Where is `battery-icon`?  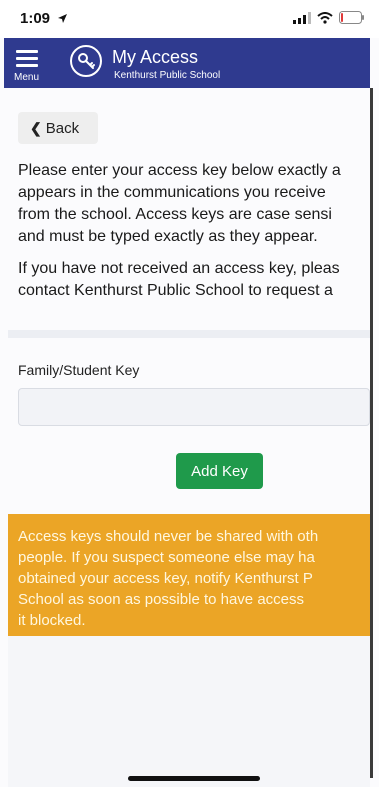
battery-icon is located at coordinates (351, 17).